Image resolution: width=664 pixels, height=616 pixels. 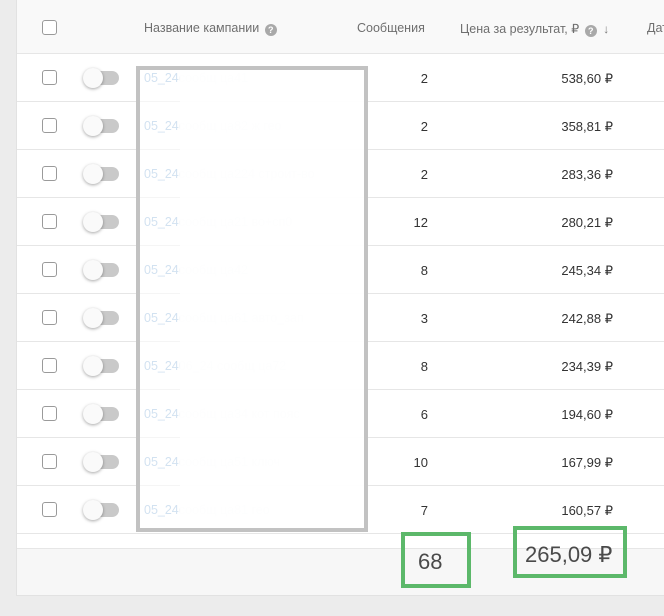 I want to click on select-all-checkbox, so click(x=49, y=27).